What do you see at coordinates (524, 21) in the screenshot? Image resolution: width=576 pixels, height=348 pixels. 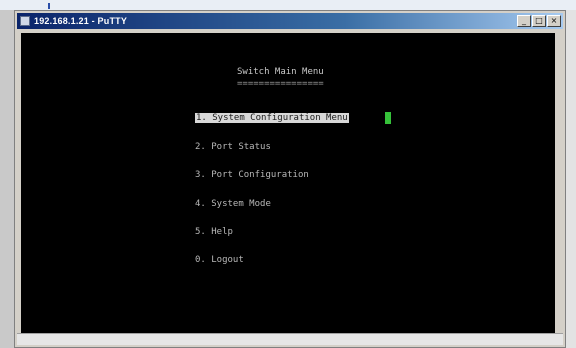 I see `minimize-button: _` at bounding box center [524, 21].